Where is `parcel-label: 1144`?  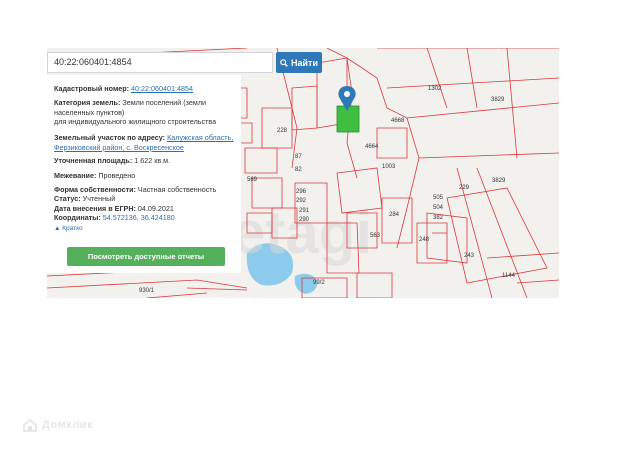
parcel-label: 1144 is located at coordinates (509, 276).